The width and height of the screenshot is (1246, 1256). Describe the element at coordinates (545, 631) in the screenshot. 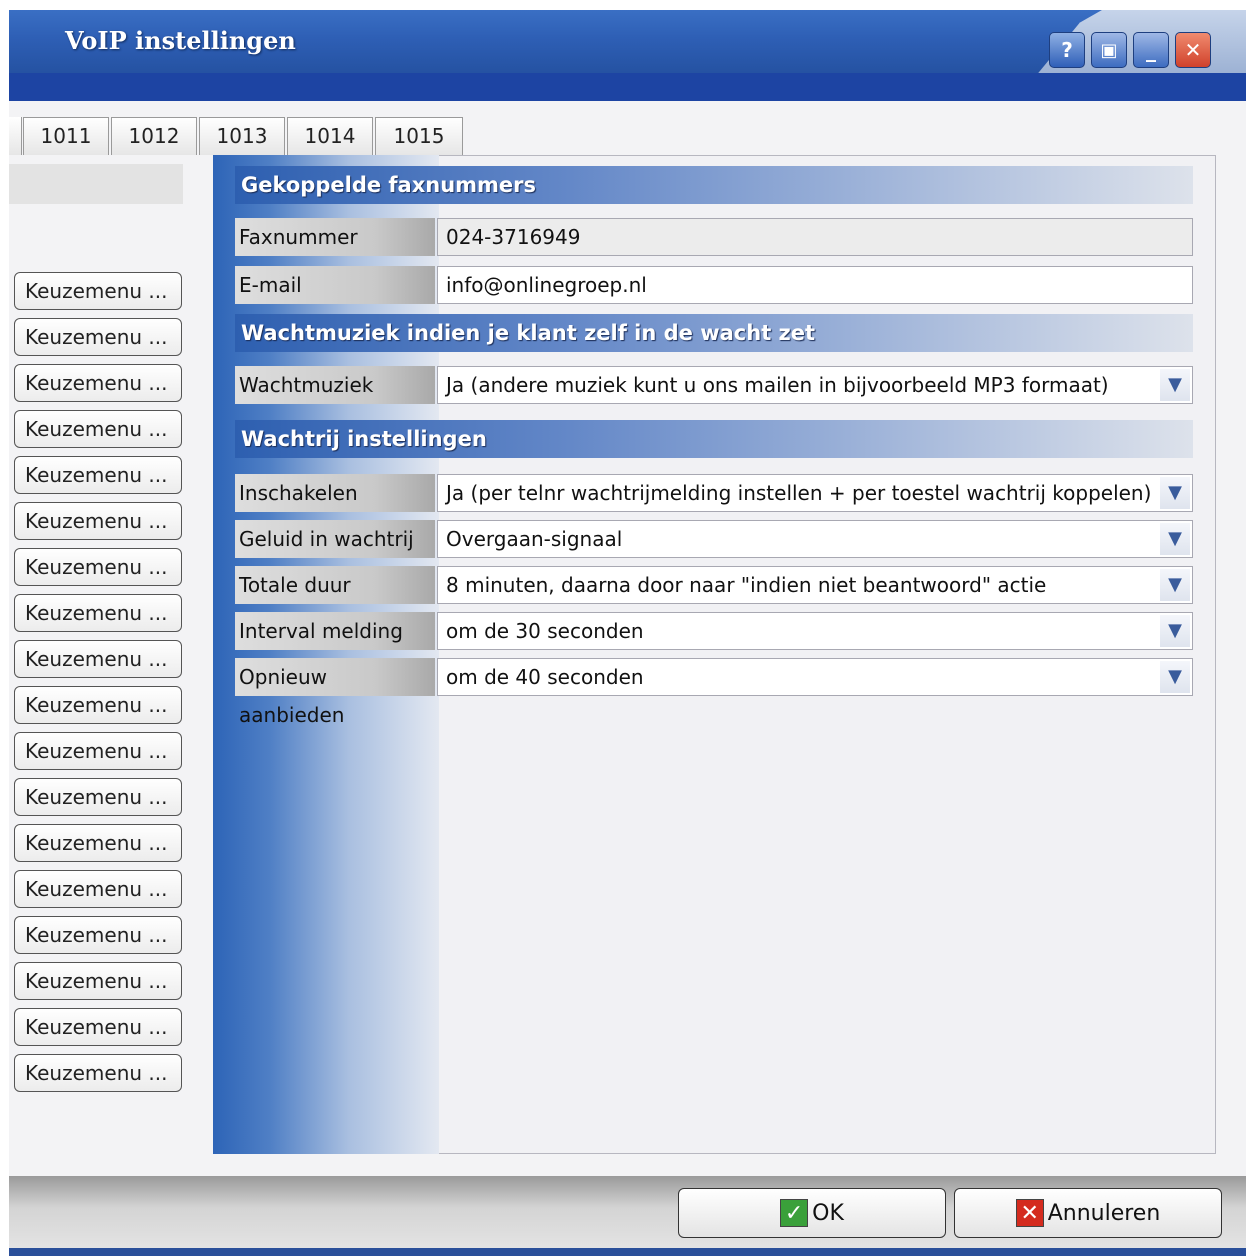

I see `interval-value: om de 30 seconden` at that location.